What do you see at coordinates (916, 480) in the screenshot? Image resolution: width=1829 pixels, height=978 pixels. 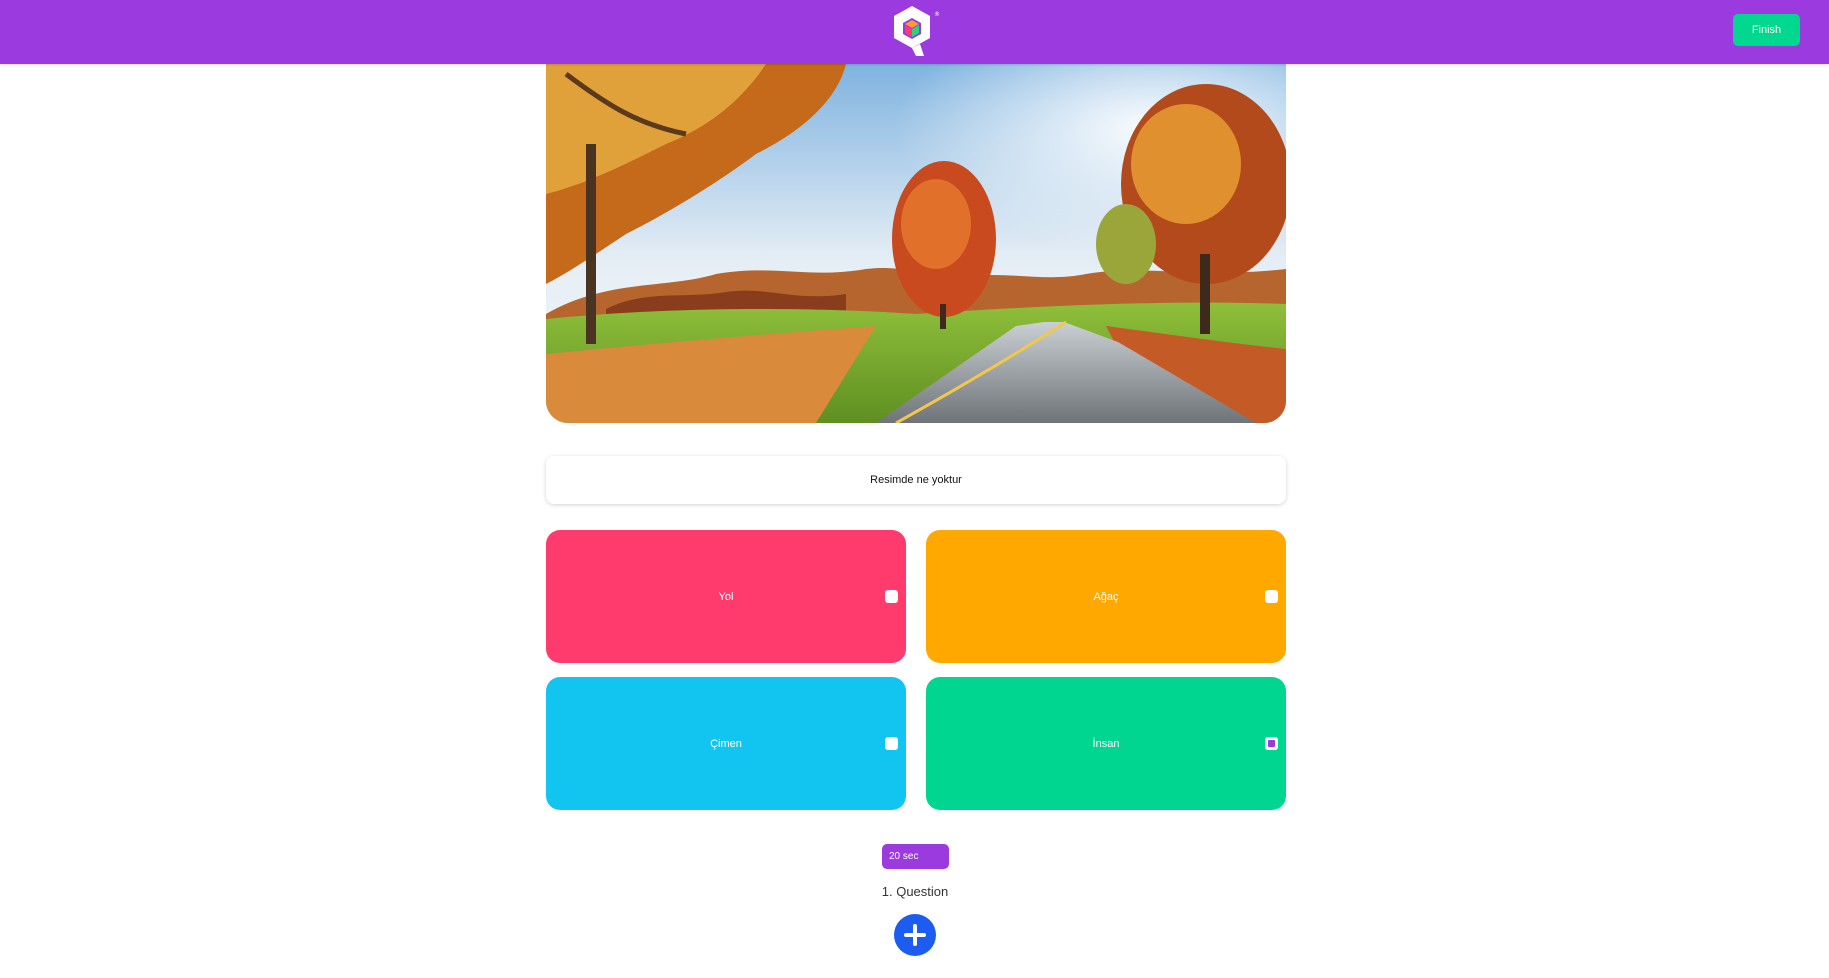 I see `question-text: Resimde ne yoktur` at bounding box center [916, 480].